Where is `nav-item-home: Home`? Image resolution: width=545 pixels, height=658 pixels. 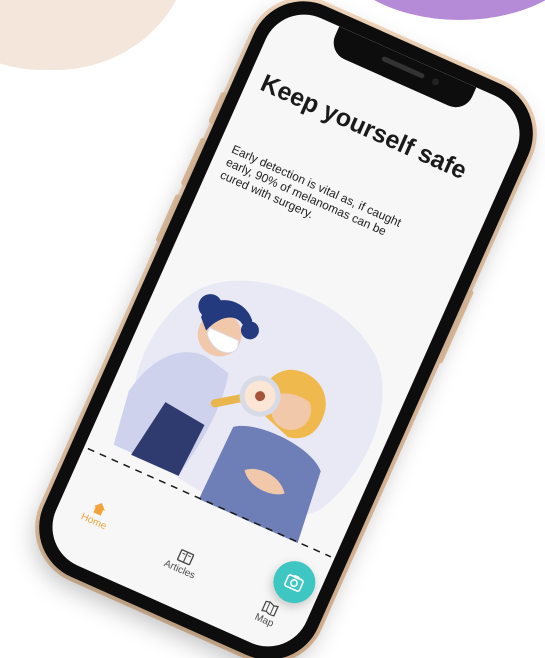 nav-item-home: Home is located at coordinates (96, 514).